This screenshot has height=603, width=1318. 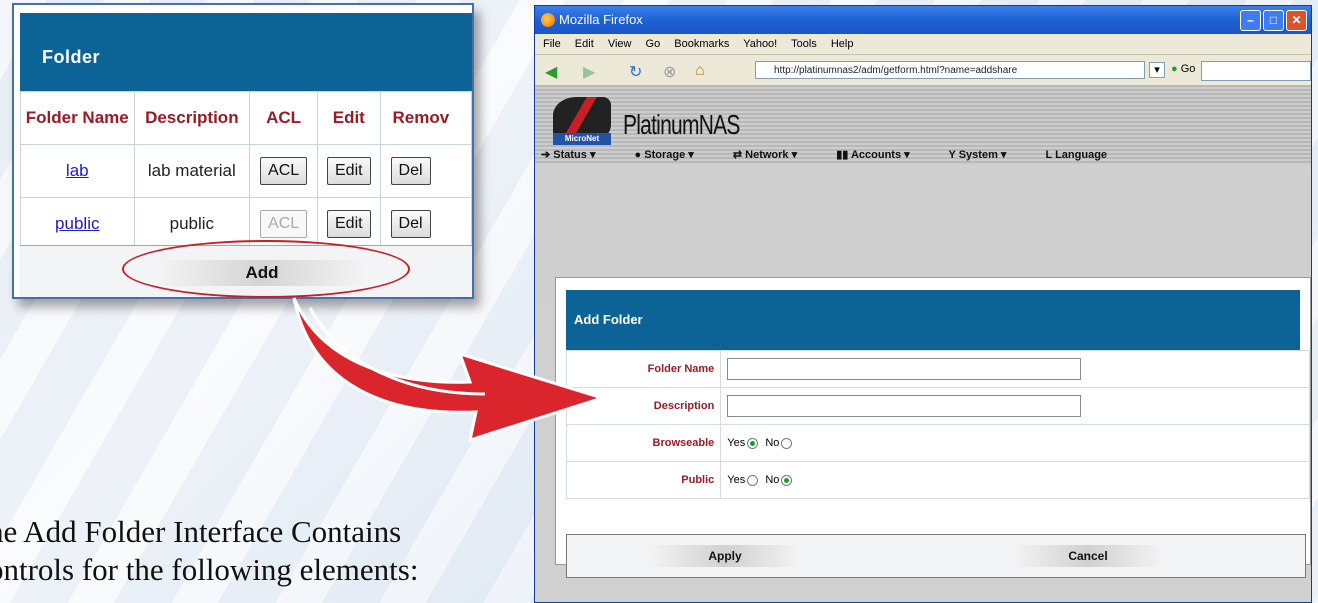 What do you see at coordinates (736, 443) in the screenshot?
I see `browseable-yes-label: Yes` at bounding box center [736, 443].